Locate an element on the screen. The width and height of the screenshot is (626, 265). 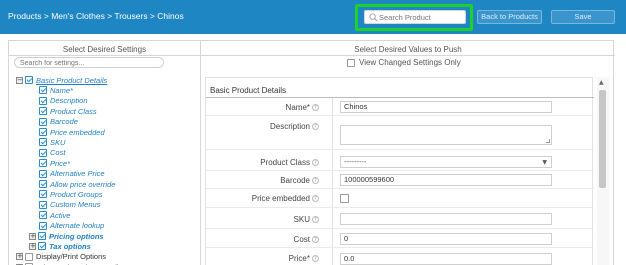
settings-search is located at coordinates (89, 62).